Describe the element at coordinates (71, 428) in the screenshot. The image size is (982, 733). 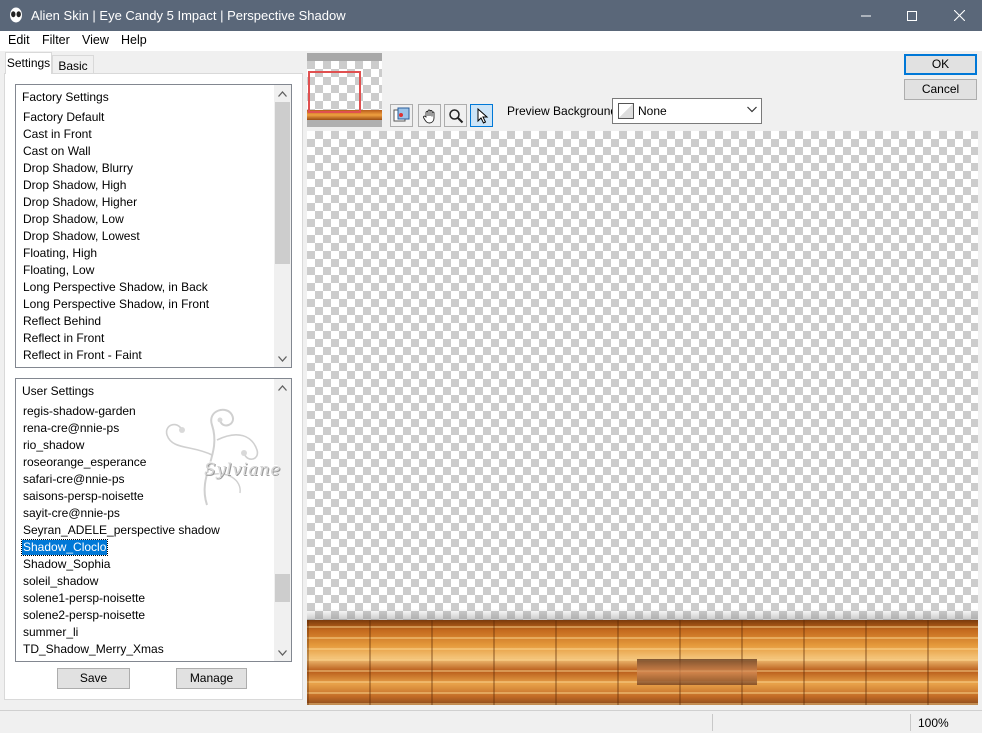
I see `user-setting-item: rena-cre@nnie-ps` at that location.